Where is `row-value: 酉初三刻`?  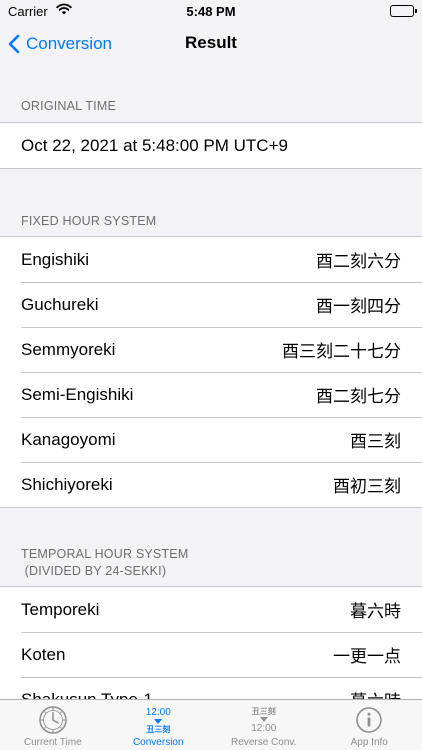 row-value: 酉初三刻 is located at coordinates (367, 486).